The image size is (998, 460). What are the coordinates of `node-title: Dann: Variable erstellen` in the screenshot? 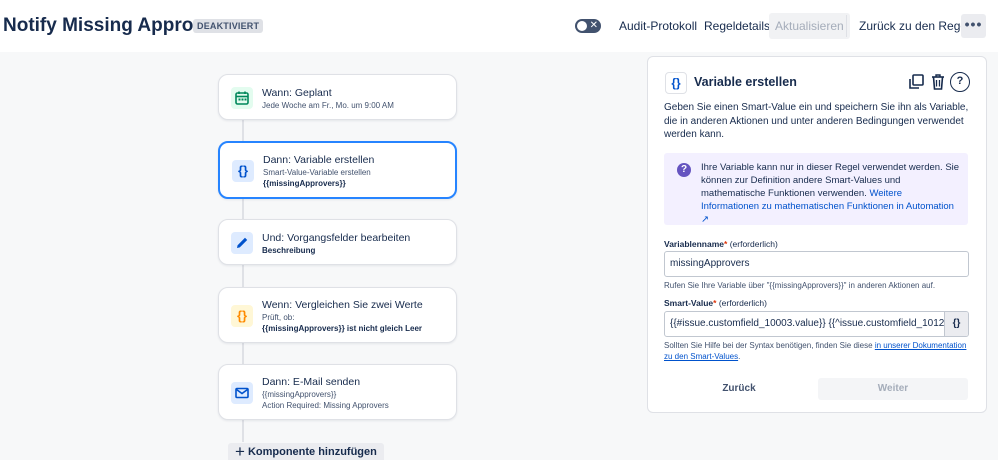 It's located at (319, 160).